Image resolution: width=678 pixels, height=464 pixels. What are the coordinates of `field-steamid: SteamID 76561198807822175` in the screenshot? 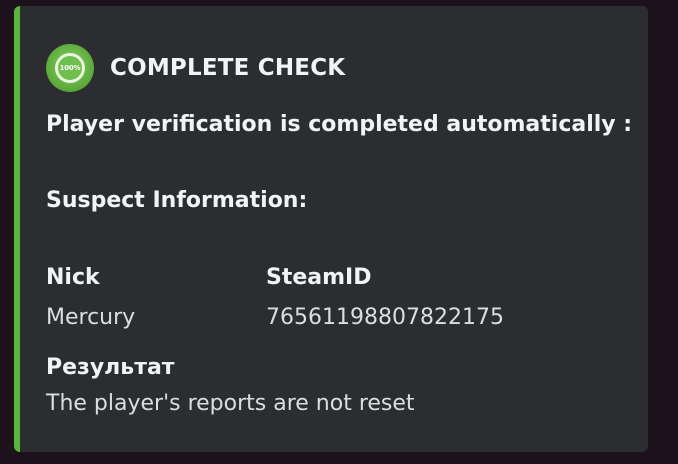 It's located at (385, 298).